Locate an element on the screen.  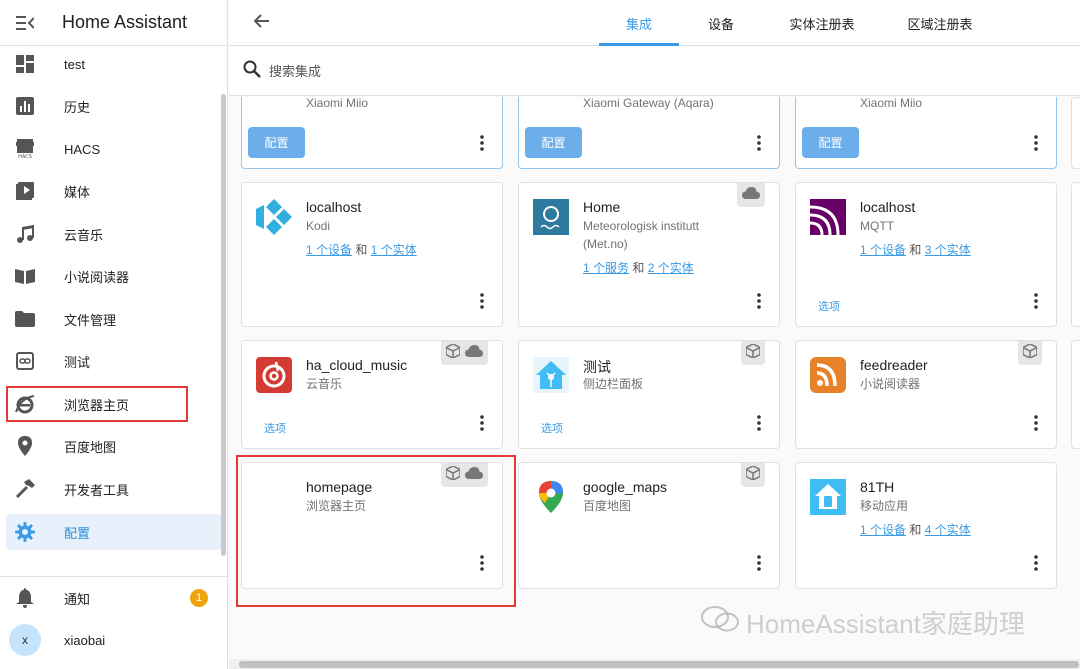
sidebar-item-test-panel: 测试 is located at coordinates (114, 361).